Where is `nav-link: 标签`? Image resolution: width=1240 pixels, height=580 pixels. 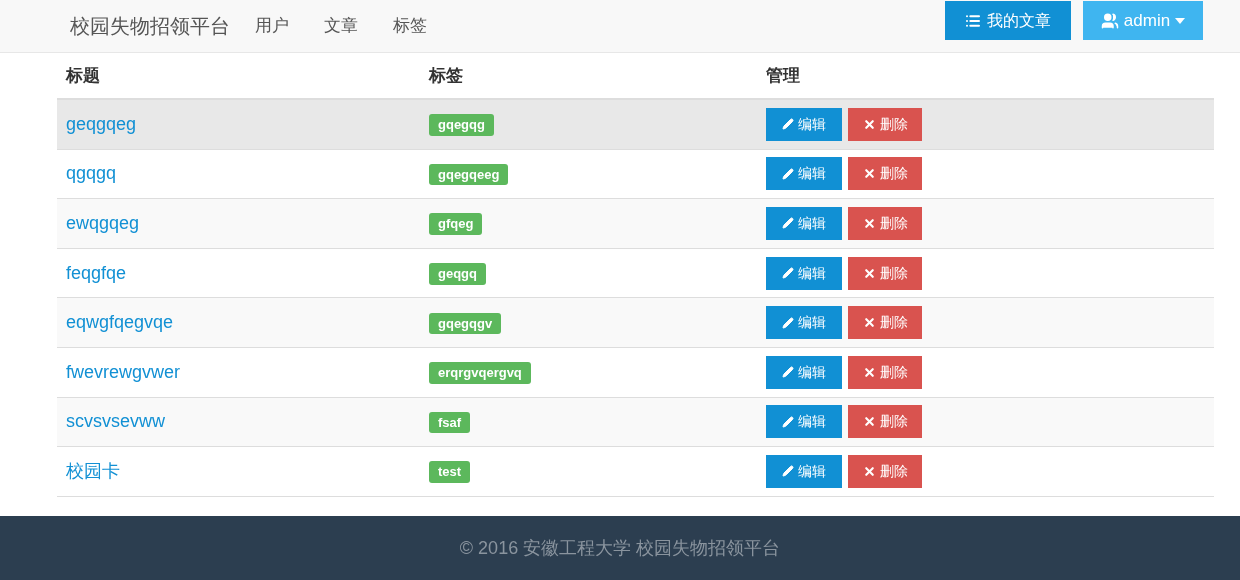
nav-link: 标签 is located at coordinates (410, 26).